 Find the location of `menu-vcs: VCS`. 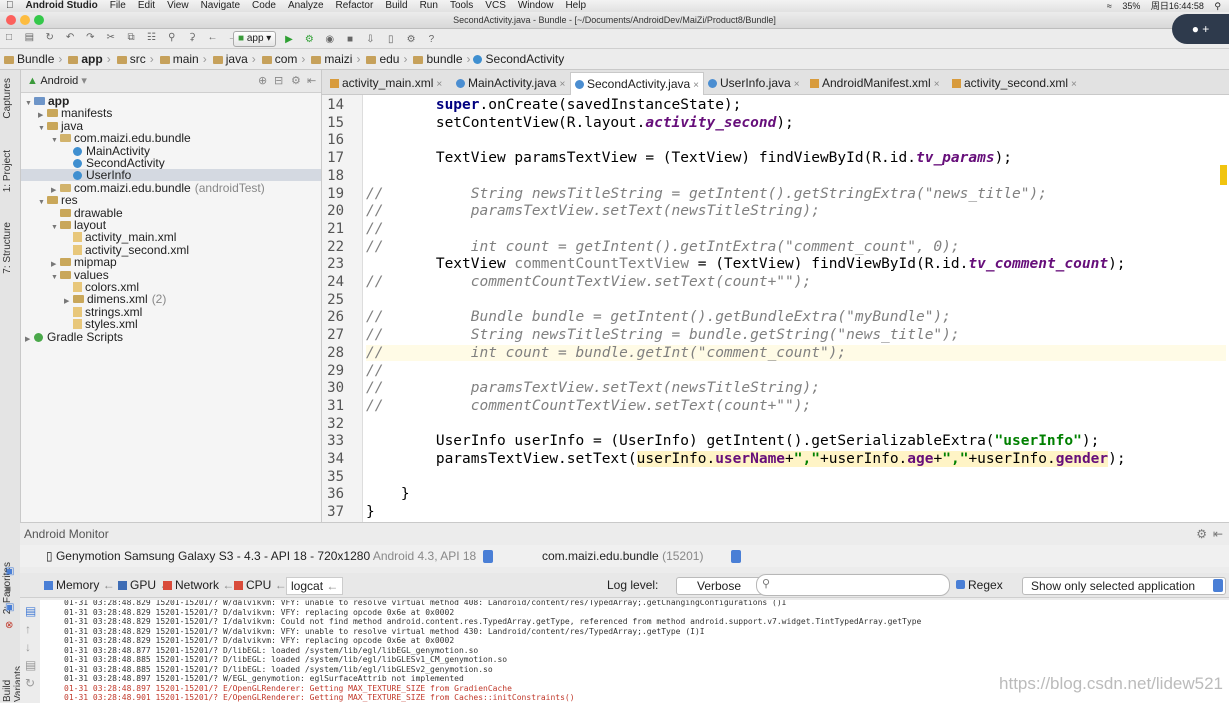

menu-vcs: VCS is located at coordinates (495, 6).